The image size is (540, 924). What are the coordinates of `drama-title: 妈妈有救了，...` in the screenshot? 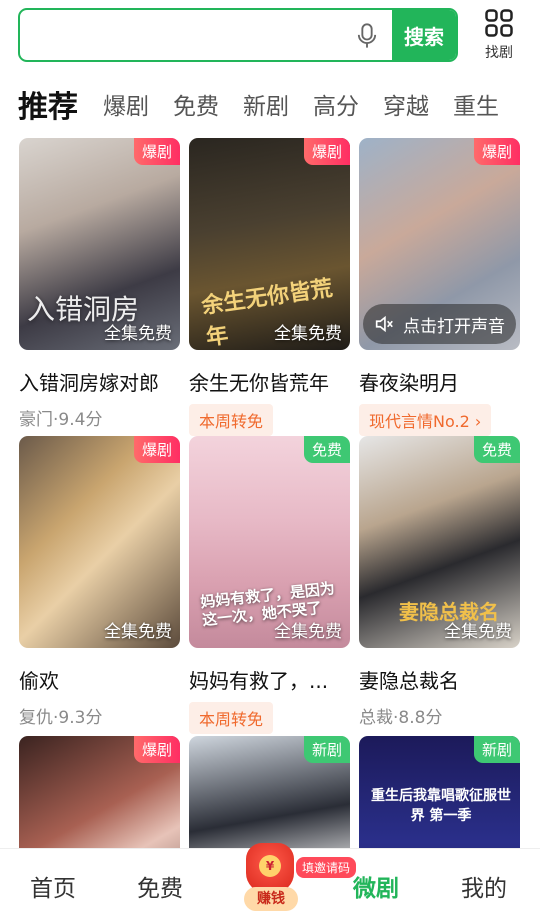 It's located at (269, 679).